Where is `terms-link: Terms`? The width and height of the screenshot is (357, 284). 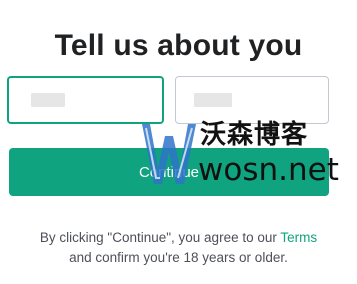 terms-link: Terms is located at coordinates (298, 237).